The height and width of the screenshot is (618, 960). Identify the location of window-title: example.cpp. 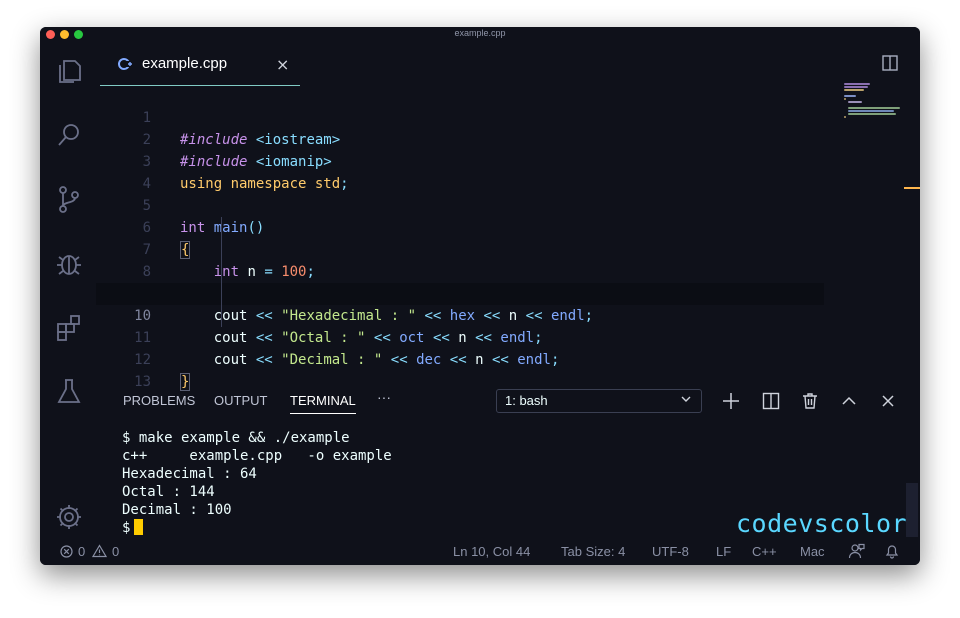
(480, 33).